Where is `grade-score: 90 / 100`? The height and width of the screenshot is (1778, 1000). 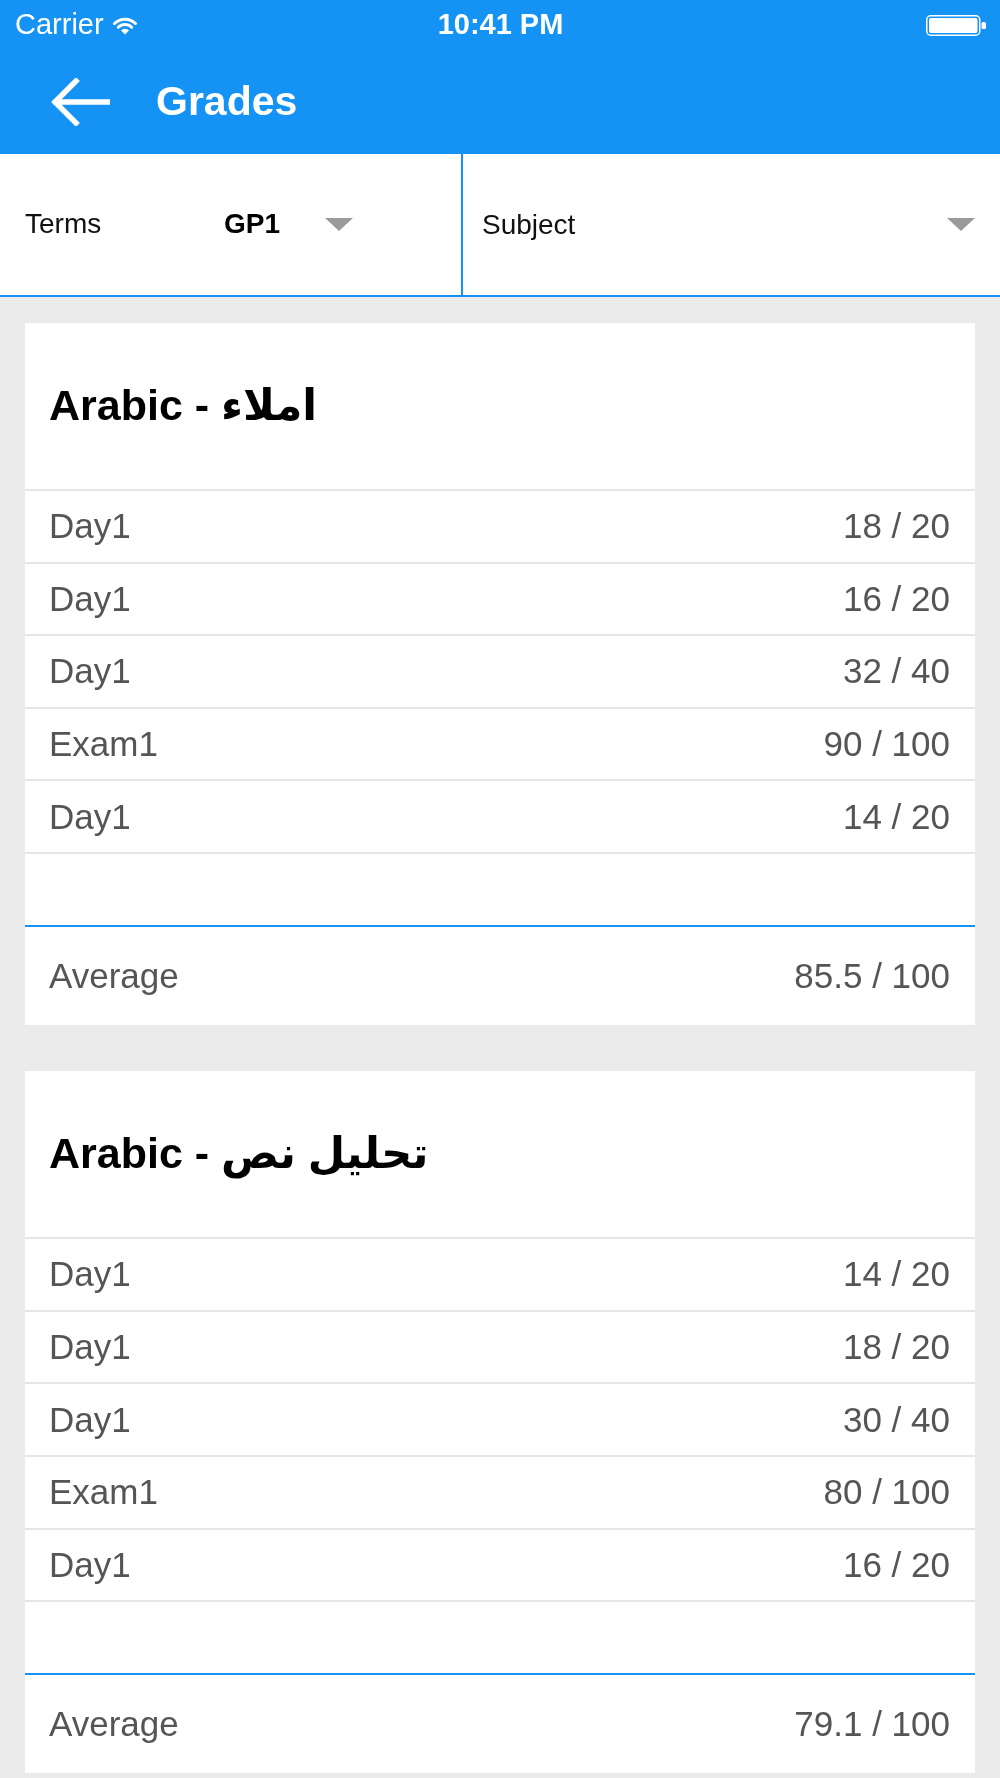
grade-score: 90 / 100 is located at coordinates (886, 744).